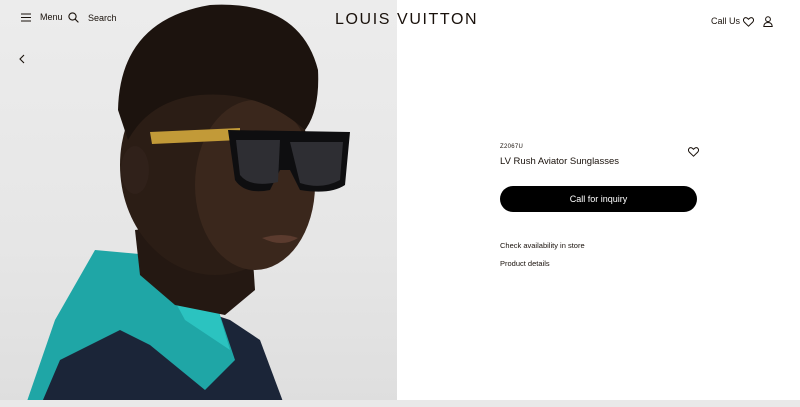 The image size is (800, 407). Describe the element at coordinates (26, 17) in the screenshot. I see `menu-icon` at that location.